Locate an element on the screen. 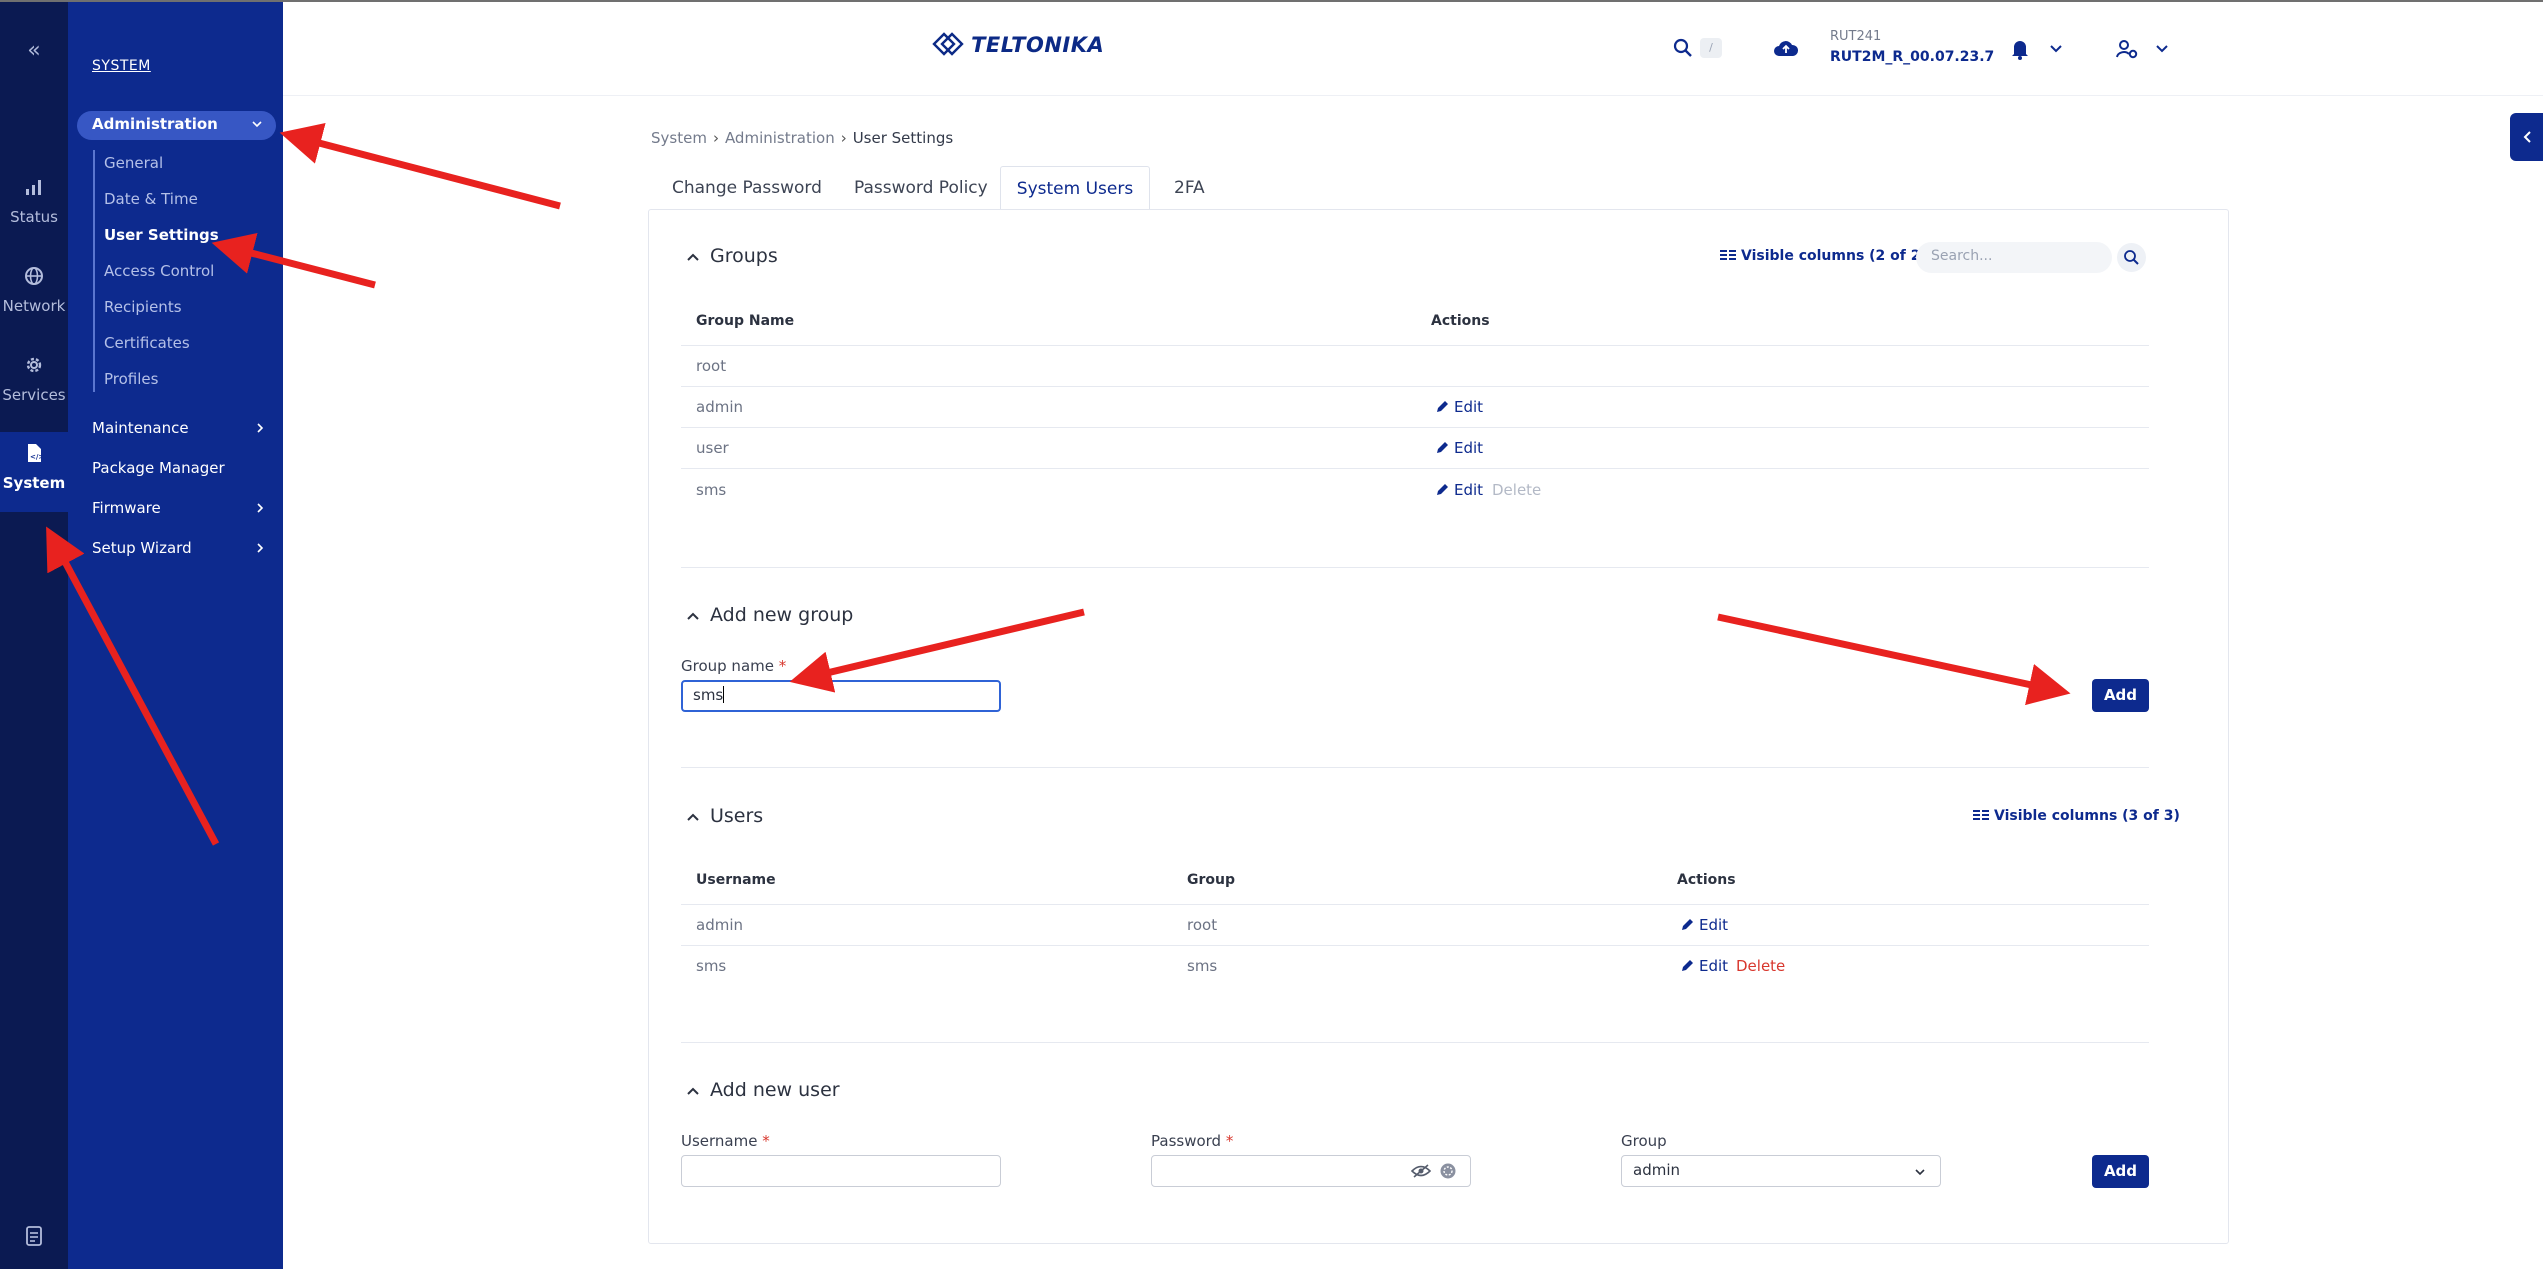 The image size is (2543, 1269). tab-system-users: System Users is located at coordinates (1075, 188).